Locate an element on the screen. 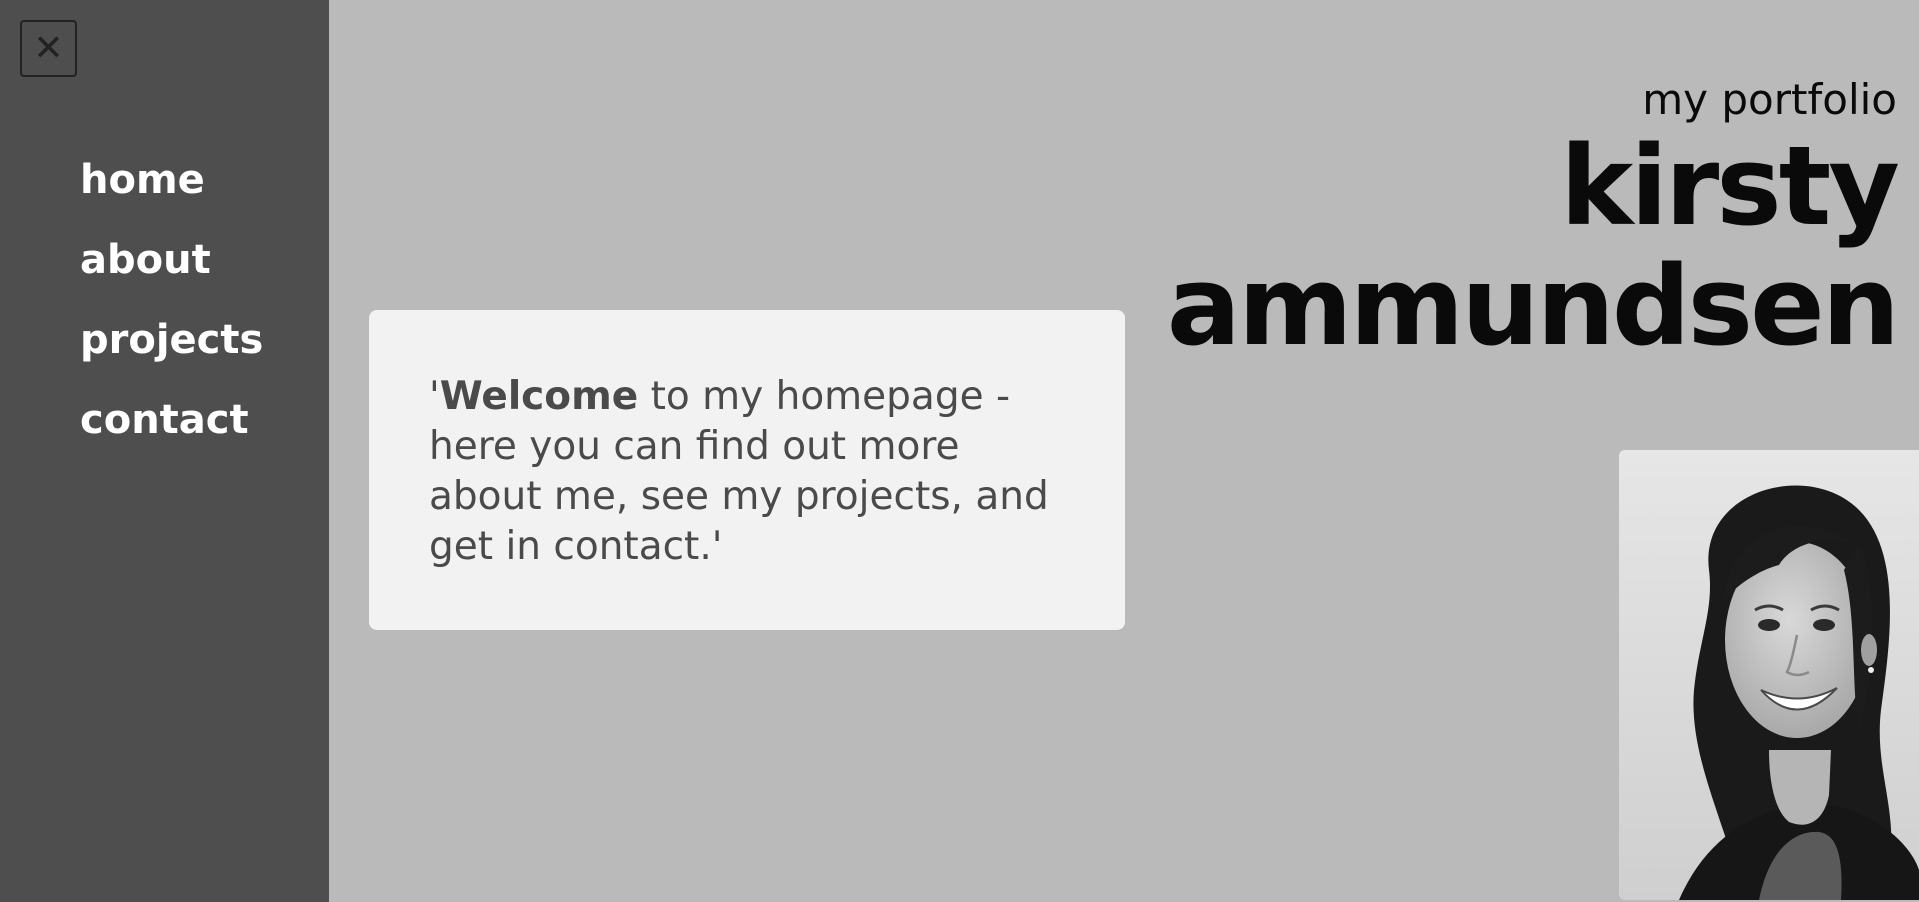  nav-menu: home about projects contact is located at coordinates (171, 300).